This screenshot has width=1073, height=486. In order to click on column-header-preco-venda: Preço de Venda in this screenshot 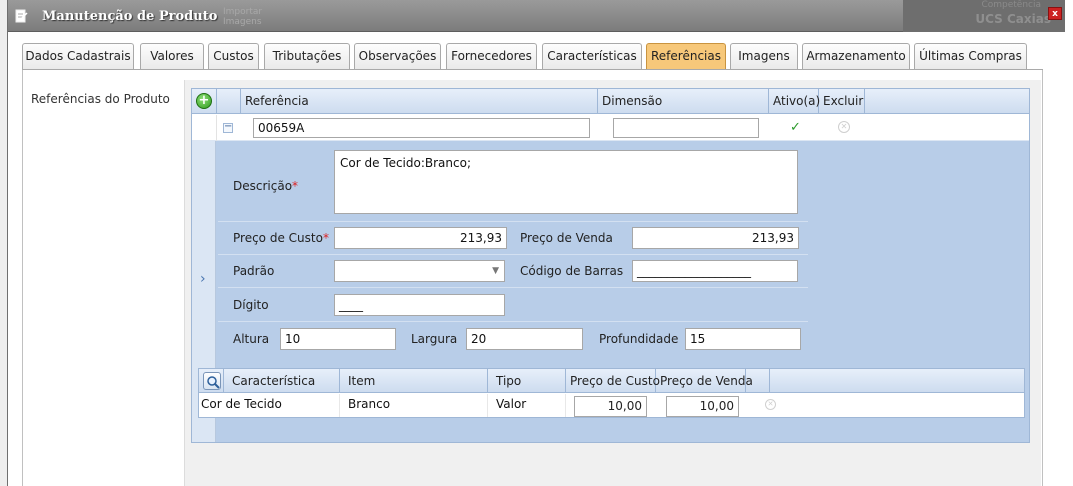, I will do `click(704, 381)`.